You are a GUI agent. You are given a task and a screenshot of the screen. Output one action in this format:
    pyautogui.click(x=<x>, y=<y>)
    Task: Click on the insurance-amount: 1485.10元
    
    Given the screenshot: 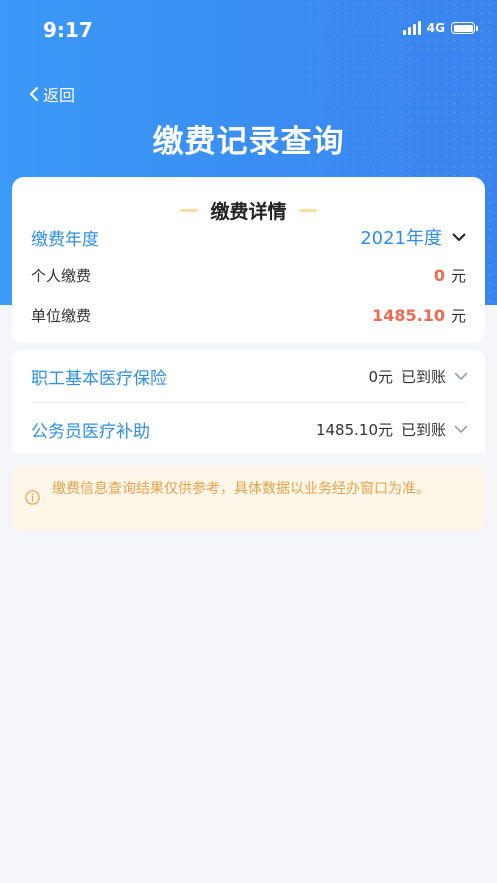 What is the action you would take?
    pyautogui.click(x=354, y=429)
    